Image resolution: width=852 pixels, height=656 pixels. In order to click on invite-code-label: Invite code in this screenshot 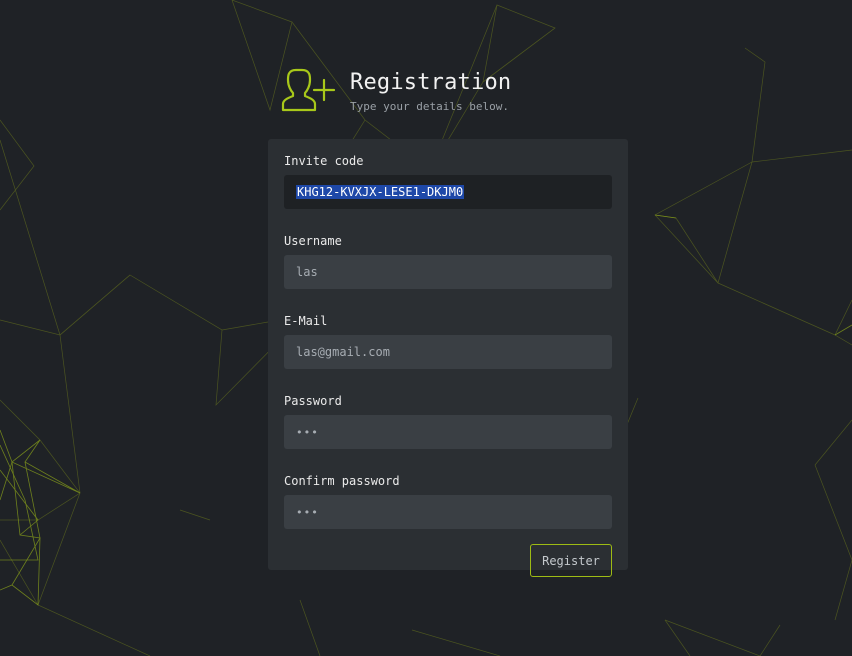, I will do `click(324, 161)`.